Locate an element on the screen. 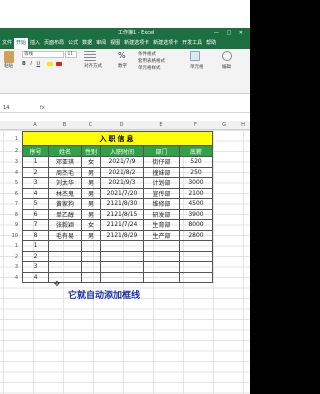 The width and height of the screenshot is (320, 394). table-cell: 2021/8/2 is located at coordinates (122, 172).